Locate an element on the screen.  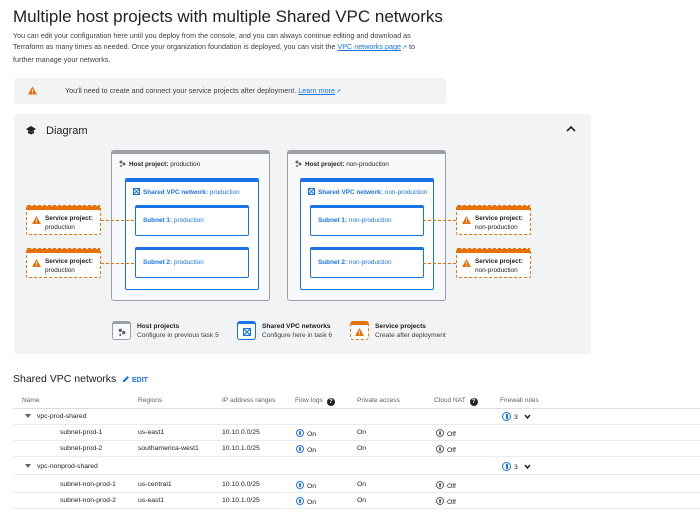
shared-vpc-icon is located at coordinates (311, 191).